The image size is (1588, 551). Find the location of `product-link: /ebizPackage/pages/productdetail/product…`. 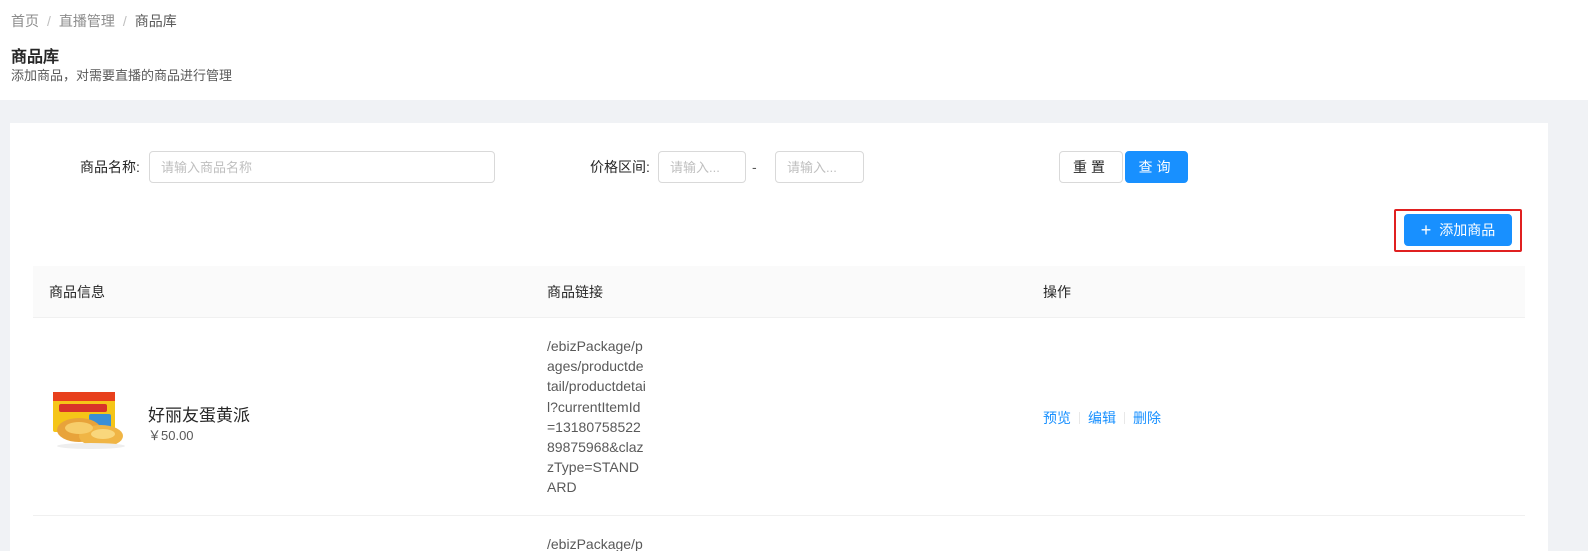

product-link: /ebizPackage/pages/productdetail/product… is located at coordinates (596, 417).